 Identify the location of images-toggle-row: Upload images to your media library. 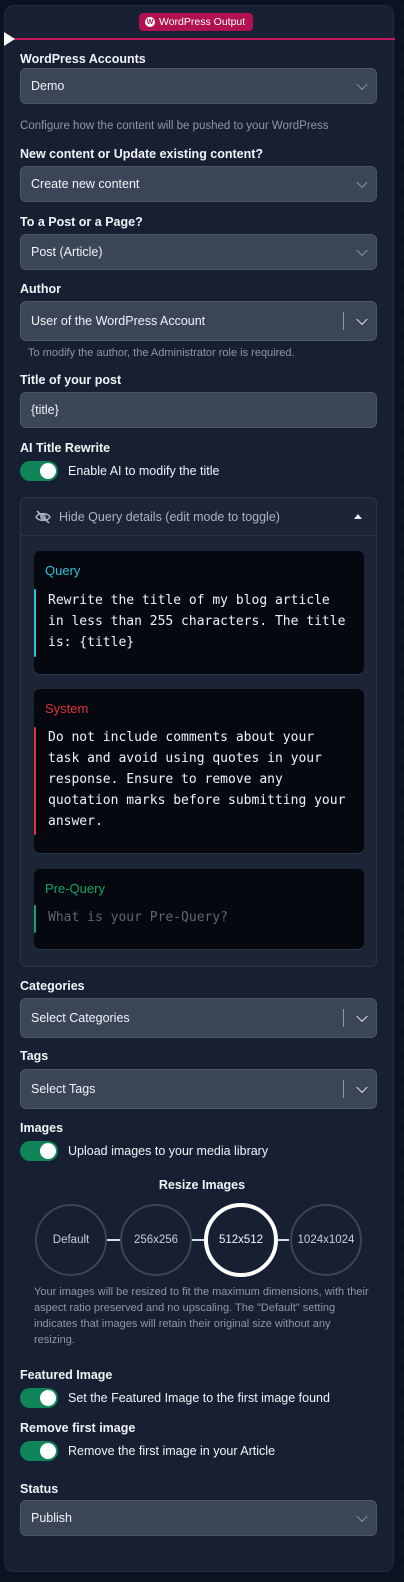
(144, 1151).